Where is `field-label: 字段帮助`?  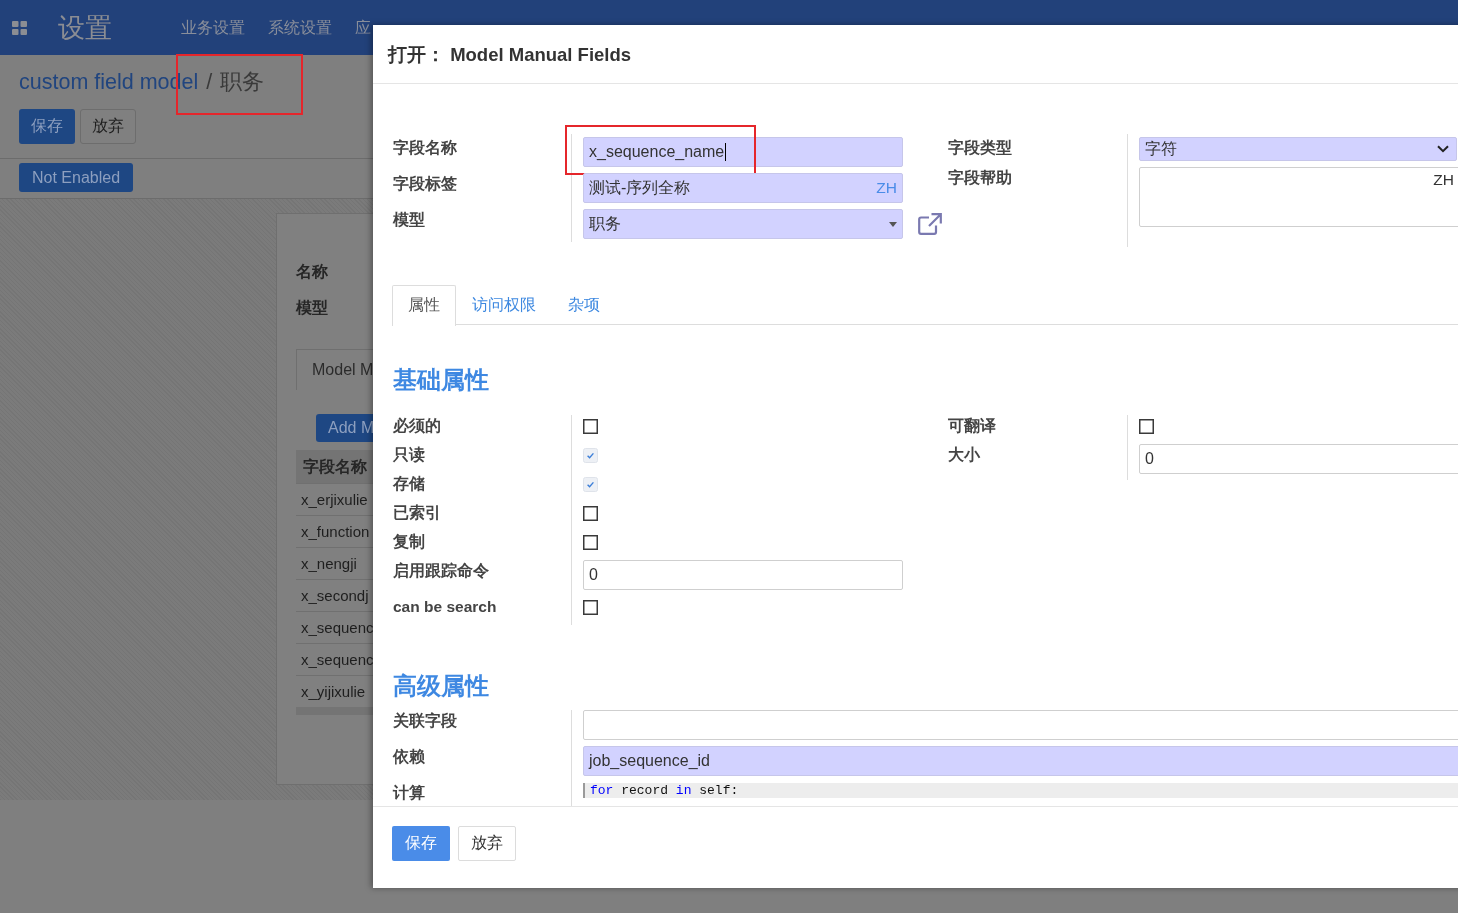 field-label: 字段帮助 is located at coordinates (980, 178).